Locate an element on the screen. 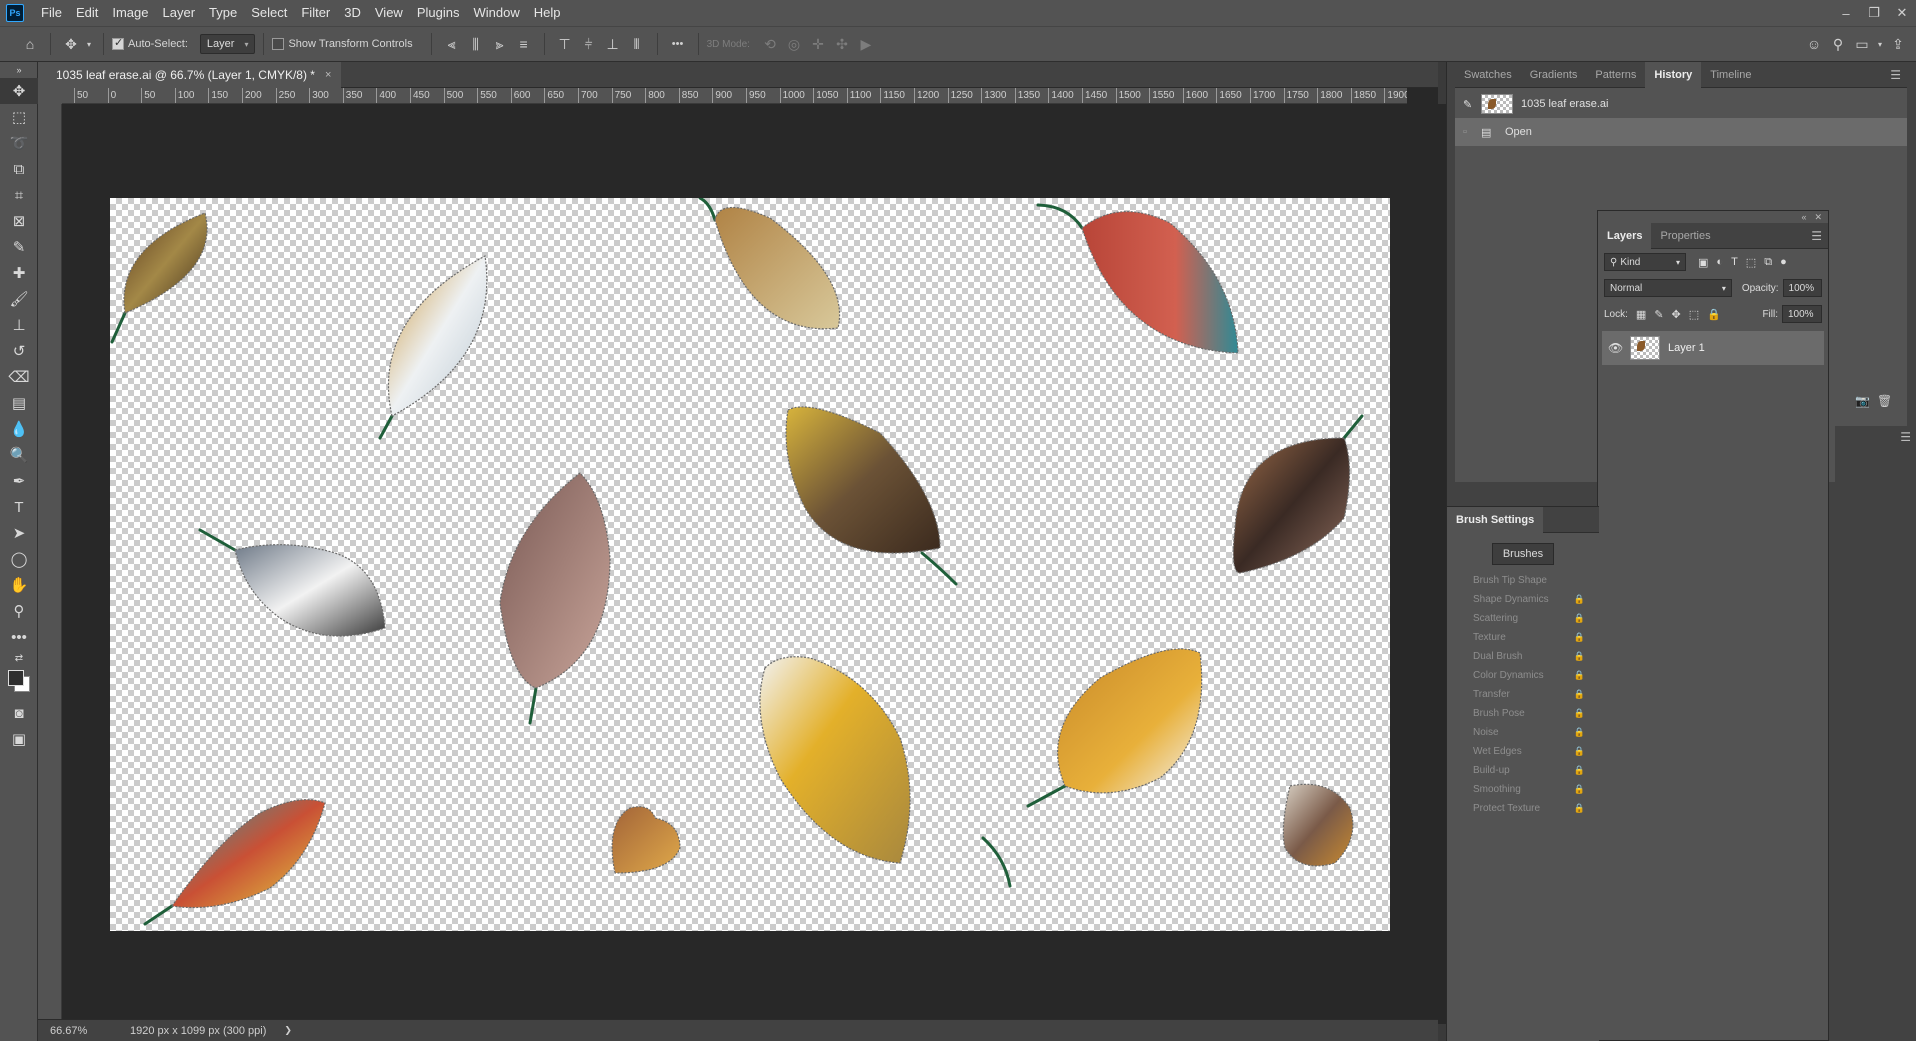  swap-colors-icon: ⇄ is located at coordinates (19, 658).